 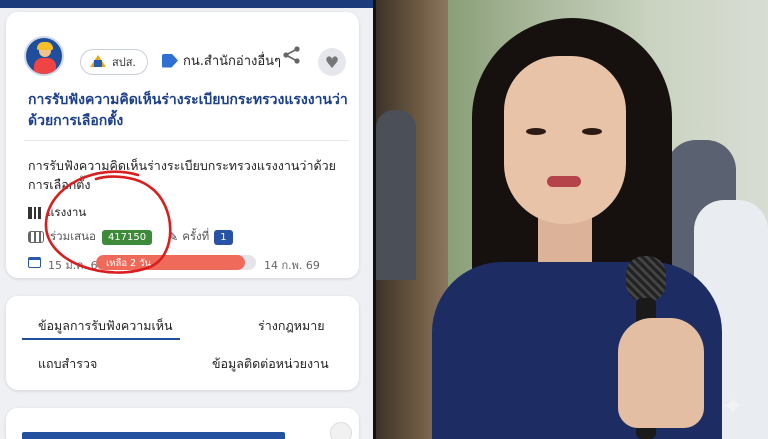 I want to click on active-tab-indicator, so click(x=101, y=339).